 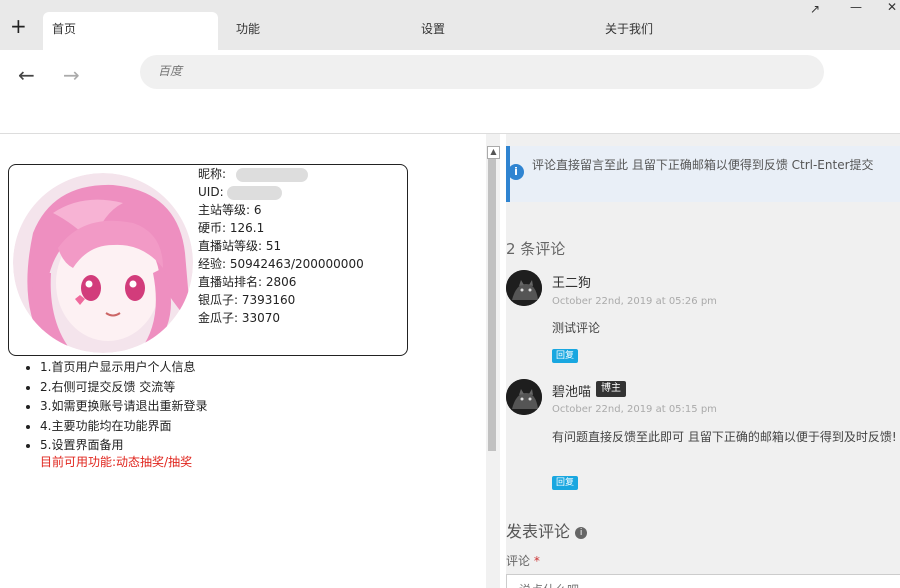 I want to click on comment-date: October 22nd, 2019 at 05:15 pm, so click(x=634, y=409).